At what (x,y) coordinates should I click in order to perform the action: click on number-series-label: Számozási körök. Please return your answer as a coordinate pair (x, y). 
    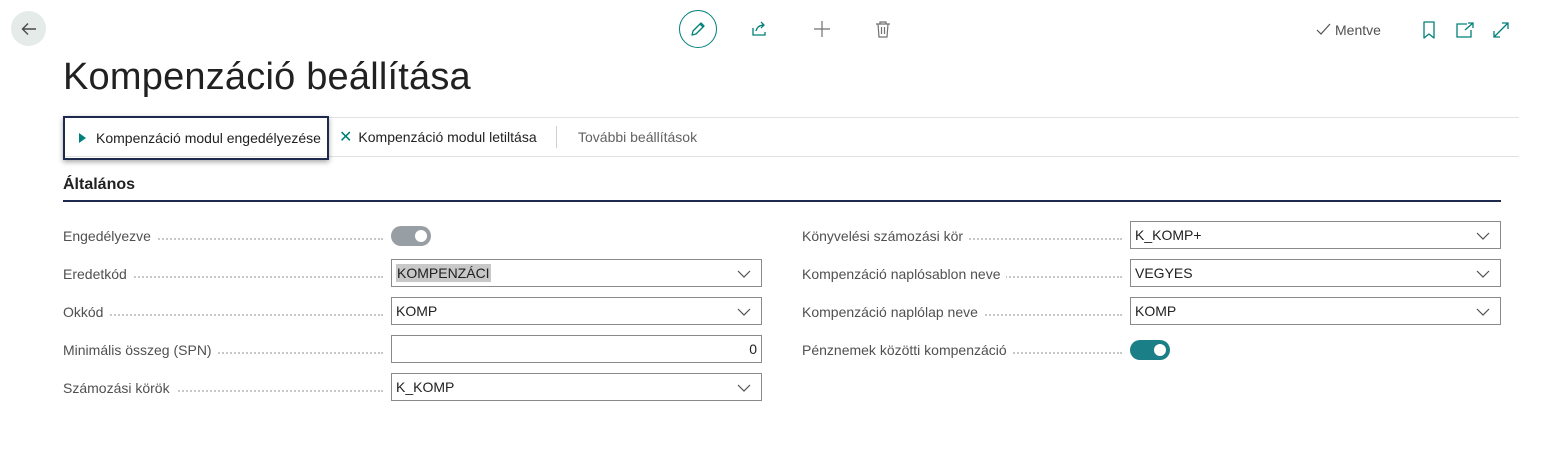
    Looking at the image, I should click on (223, 388).